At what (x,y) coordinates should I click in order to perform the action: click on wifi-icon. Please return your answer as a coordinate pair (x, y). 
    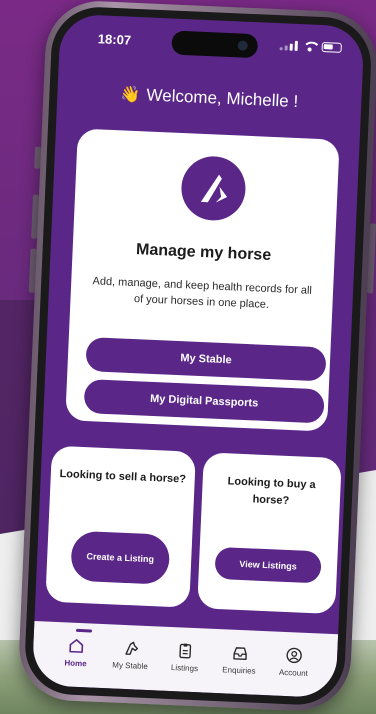
    Looking at the image, I should click on (310, 46).